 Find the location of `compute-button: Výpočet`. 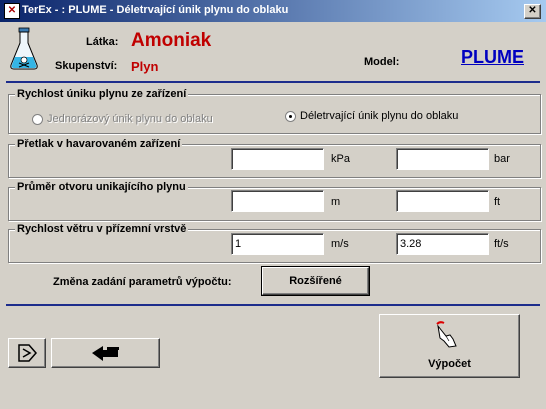

compute-button: Výpočet is located at coordinates (449, 346).